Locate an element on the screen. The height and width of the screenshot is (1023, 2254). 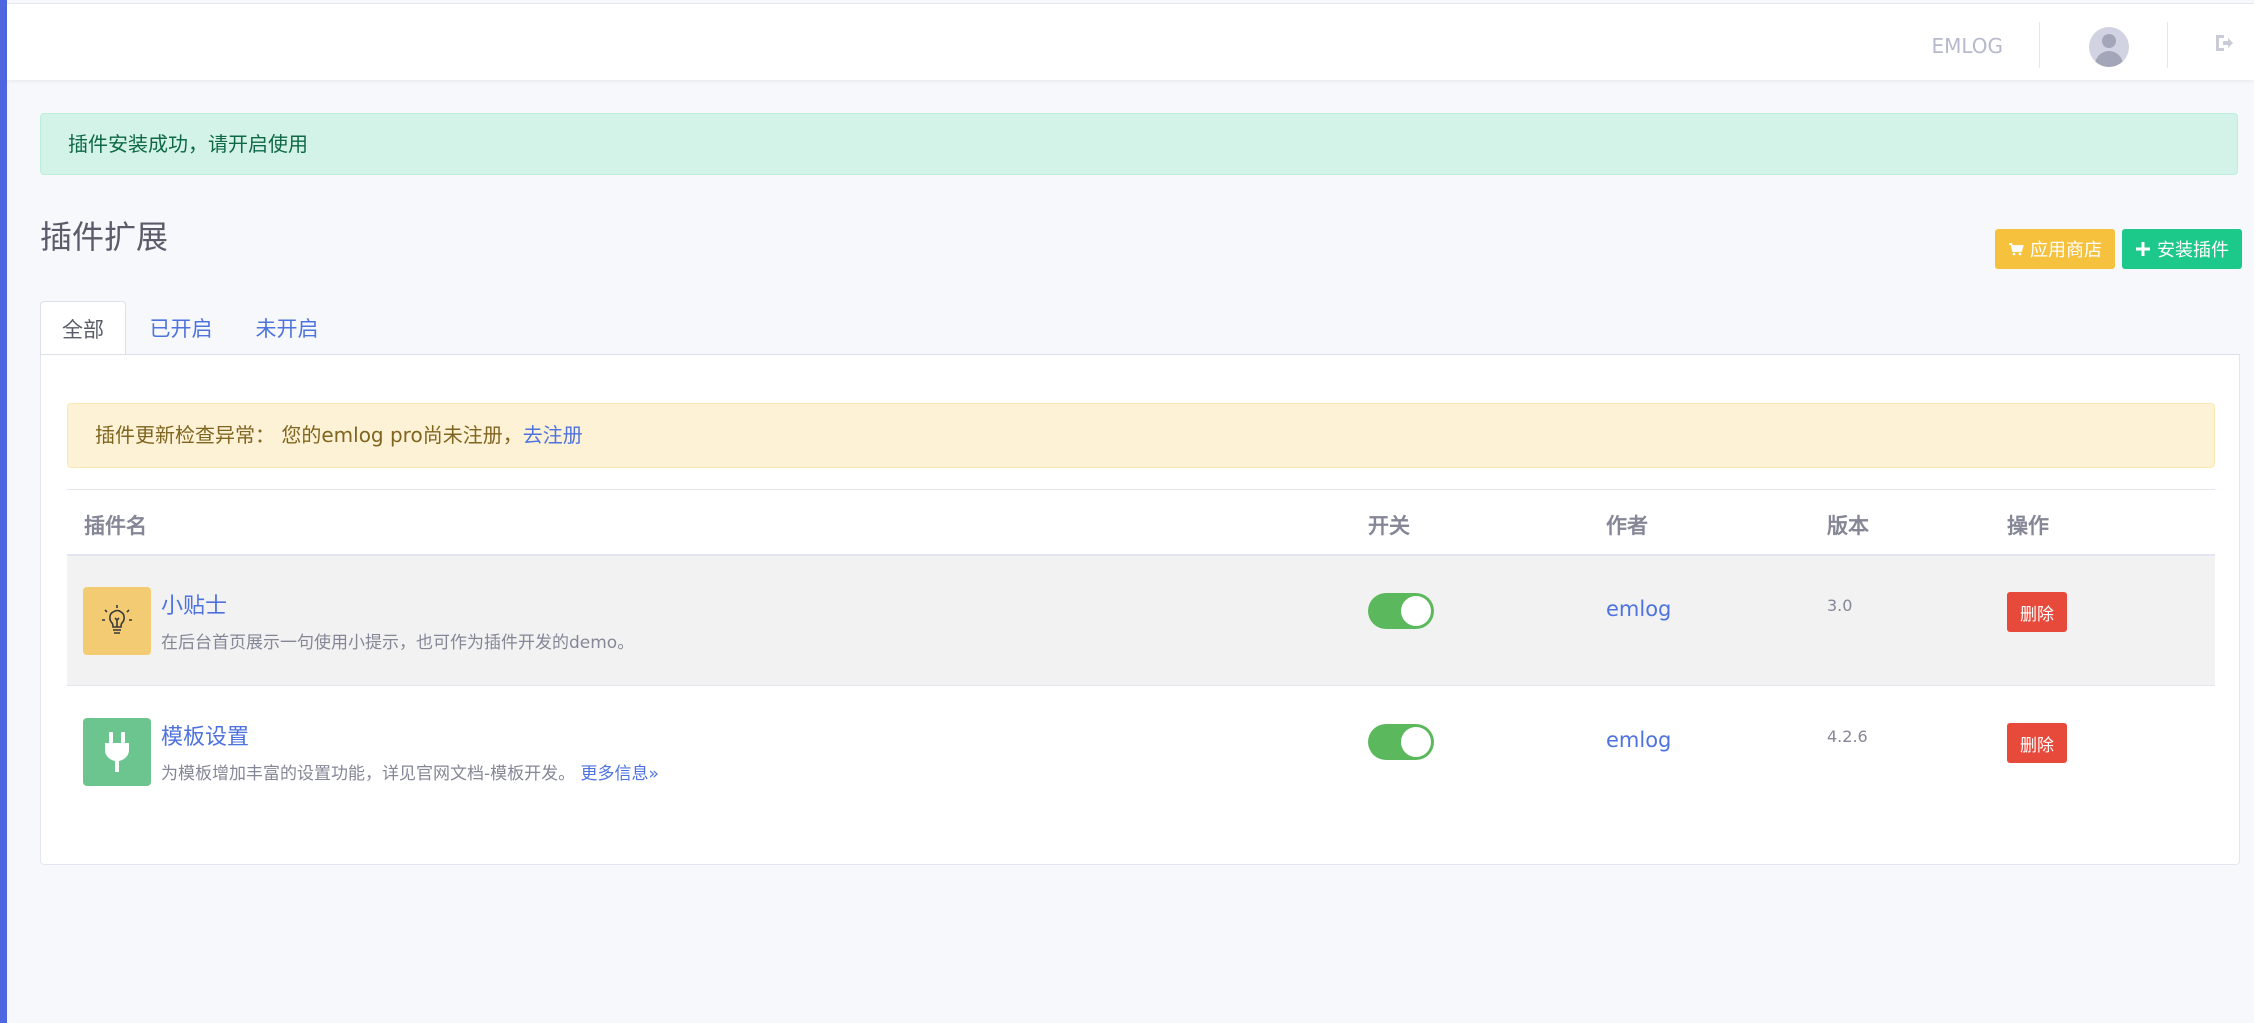
warning-text: 插件更新检查异常： 您的emlog pro尚未注册， is located at coordinates (309, 435).